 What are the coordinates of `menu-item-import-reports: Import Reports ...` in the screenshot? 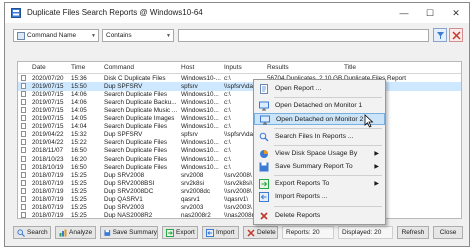 It's located at (319, 197).